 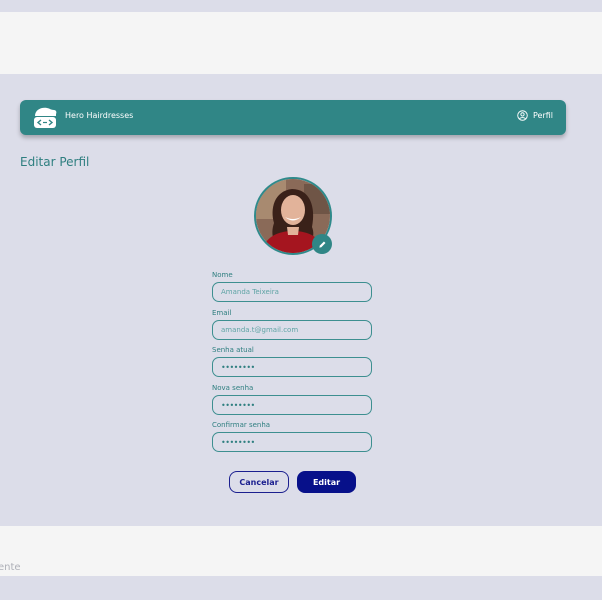 What do you see at coordinates (233, 350) in the screenshot?
I see `current-password-label: Senha atual` at bounding box center [233, 350].